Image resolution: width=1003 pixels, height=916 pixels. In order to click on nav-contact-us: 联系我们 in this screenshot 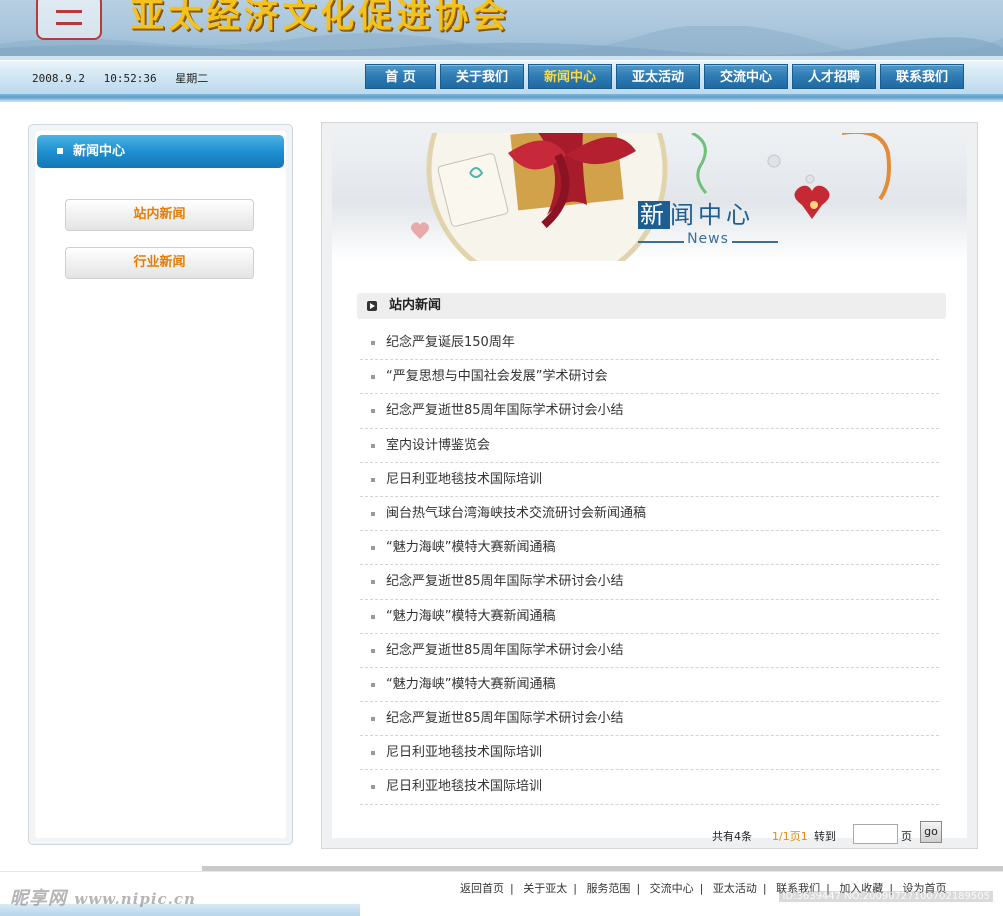, I will do `click(922, 76)`.